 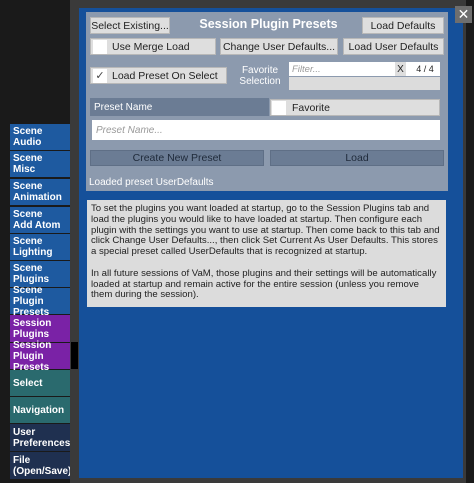 I want to click on filter-clear-button: X, so click(x=400, y=69).